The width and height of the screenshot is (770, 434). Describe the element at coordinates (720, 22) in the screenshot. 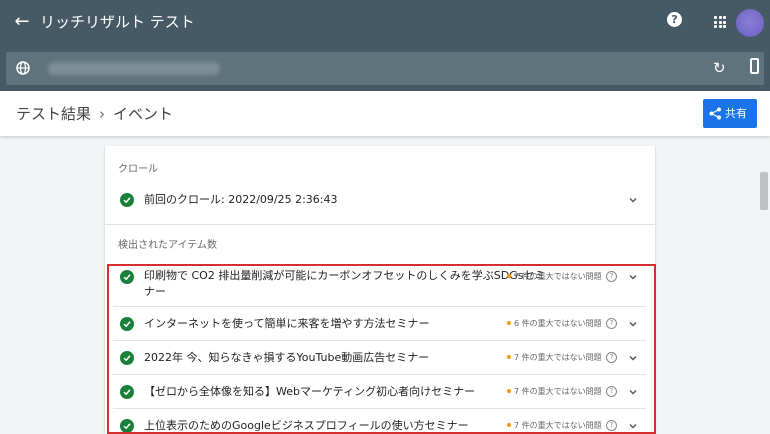

I see `apps-icon` at that location.